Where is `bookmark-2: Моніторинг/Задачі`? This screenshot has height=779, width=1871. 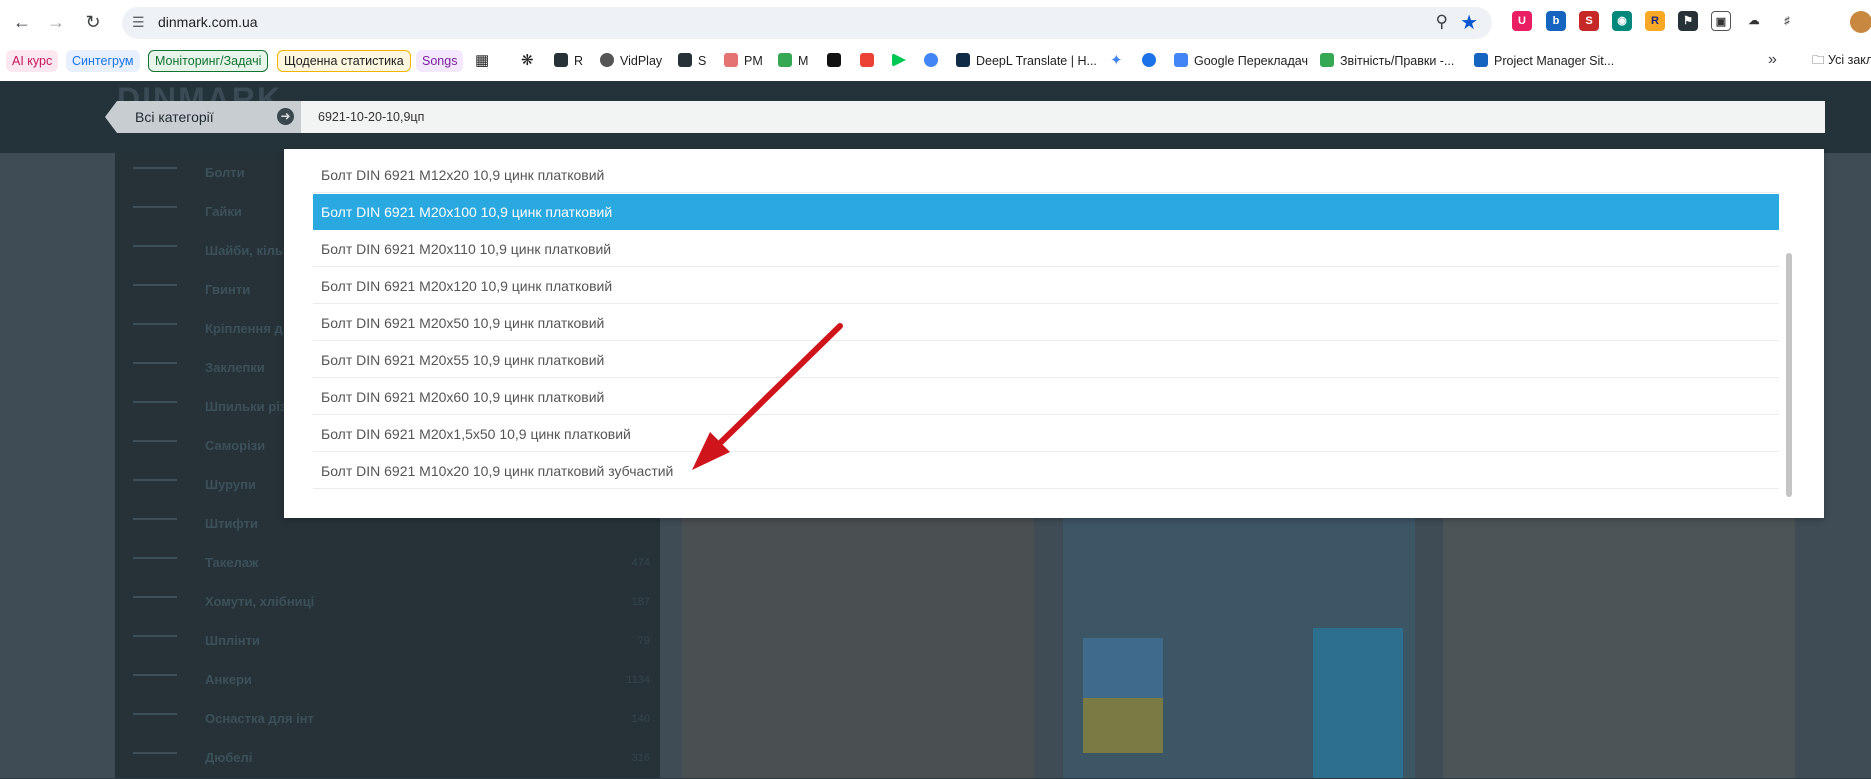
bookmark-2: Моніторинг/Задачі is located at coordinates (208, 61).